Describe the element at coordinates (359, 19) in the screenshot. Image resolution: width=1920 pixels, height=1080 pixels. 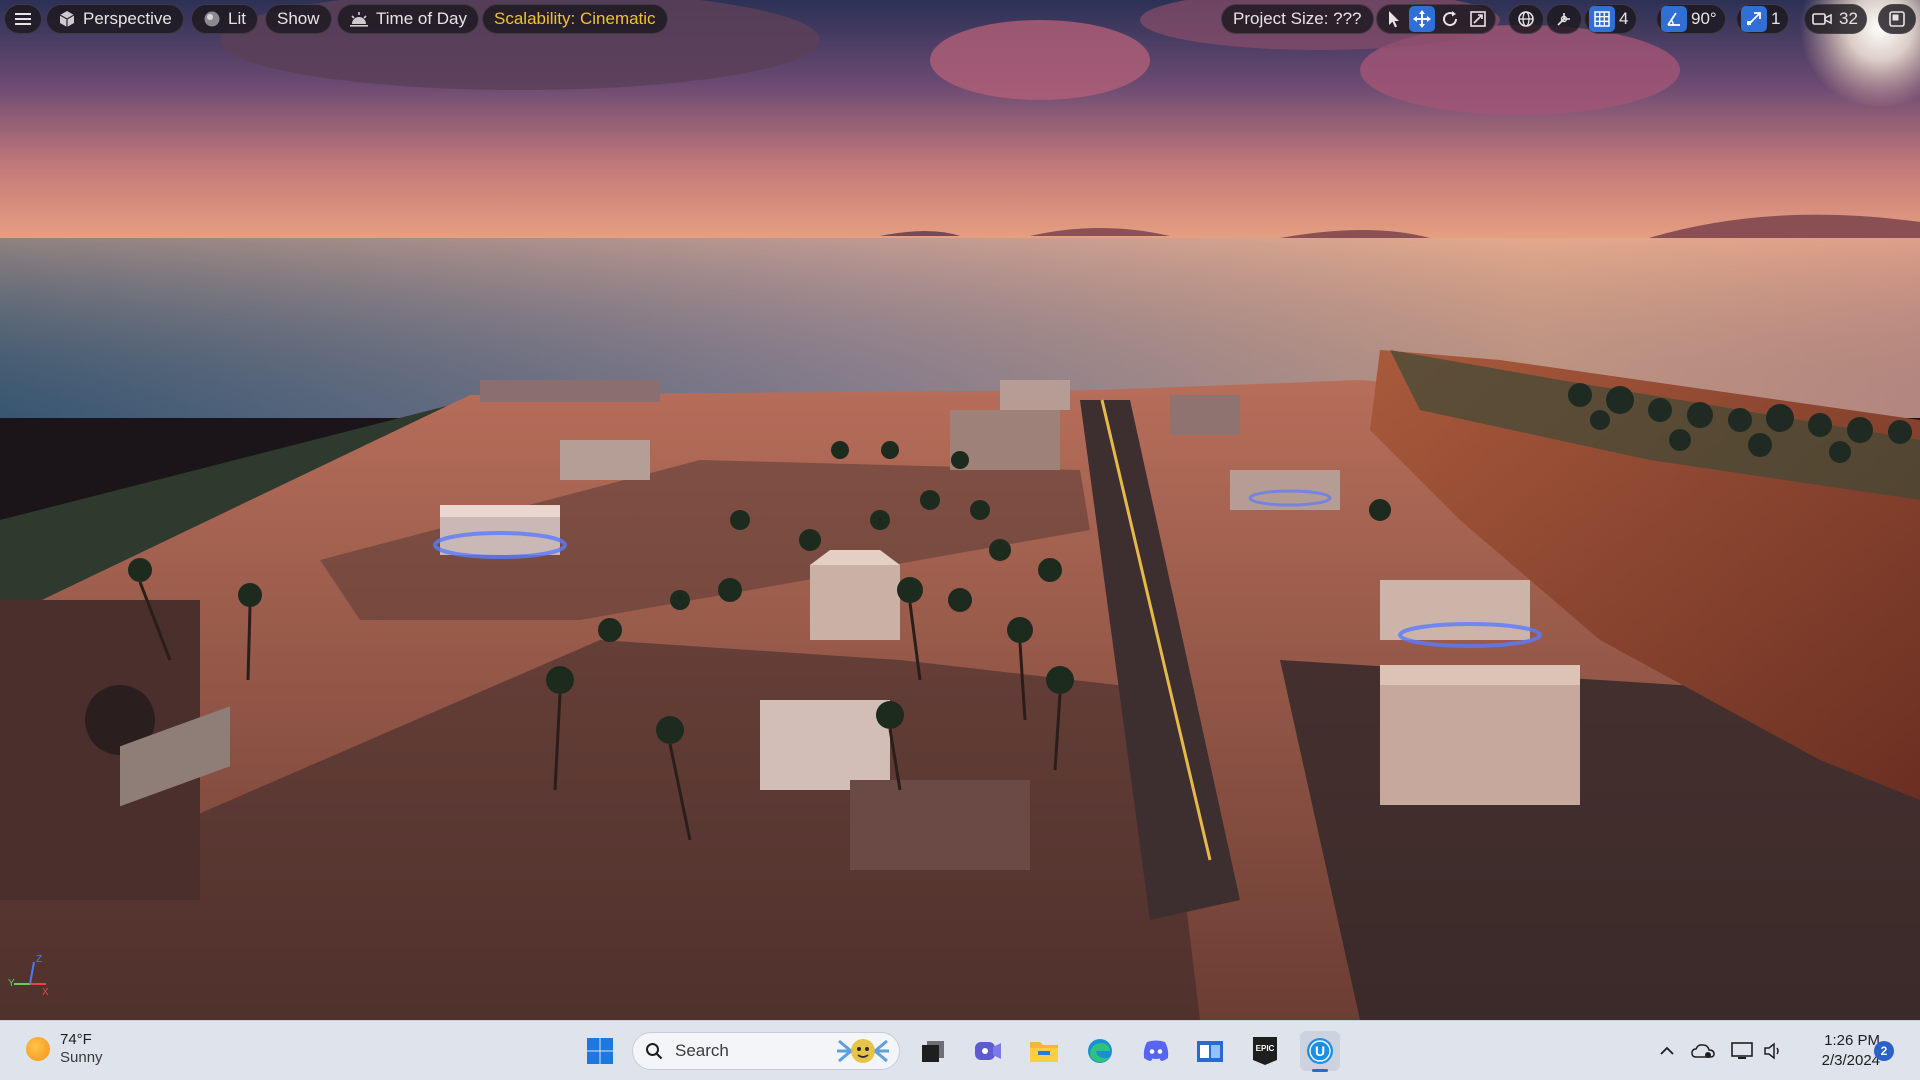
I see `sunrise-icon` at that location.